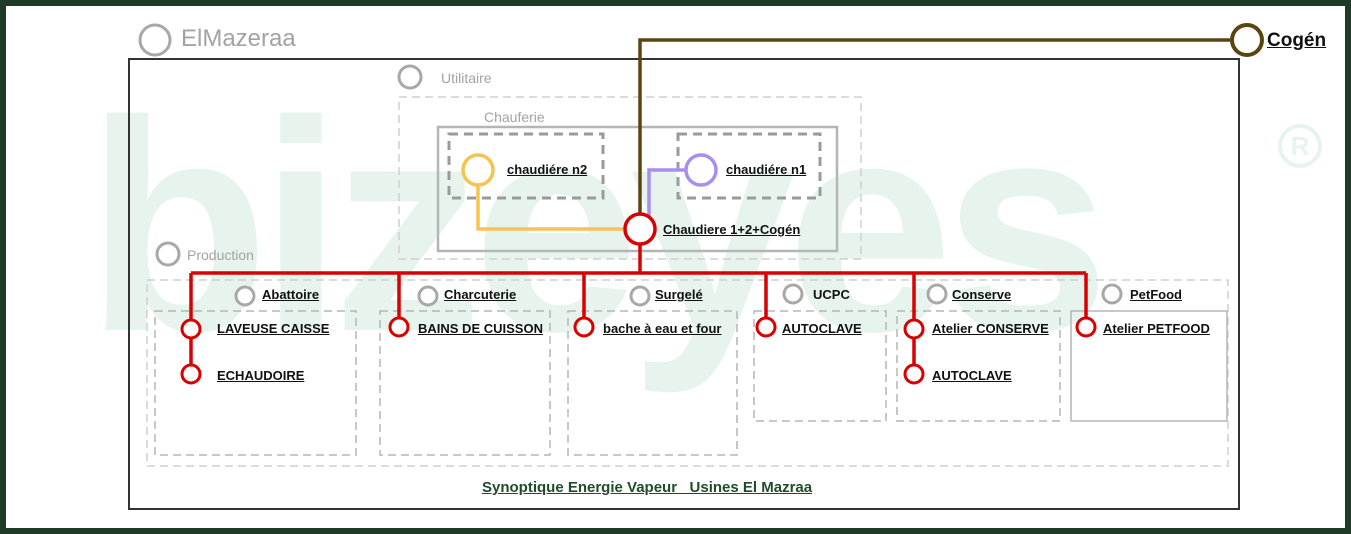 This screenshot has width=1351, height=534. I want to click on utilitaire-status-icon, so click(410, 77).